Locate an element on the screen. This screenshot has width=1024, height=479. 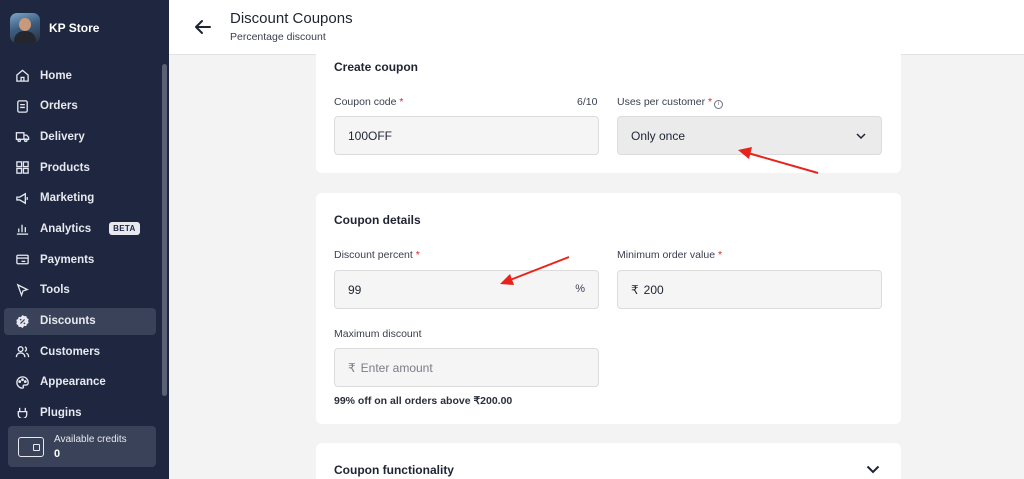
discount-icon is located at coordinates (22, 321).